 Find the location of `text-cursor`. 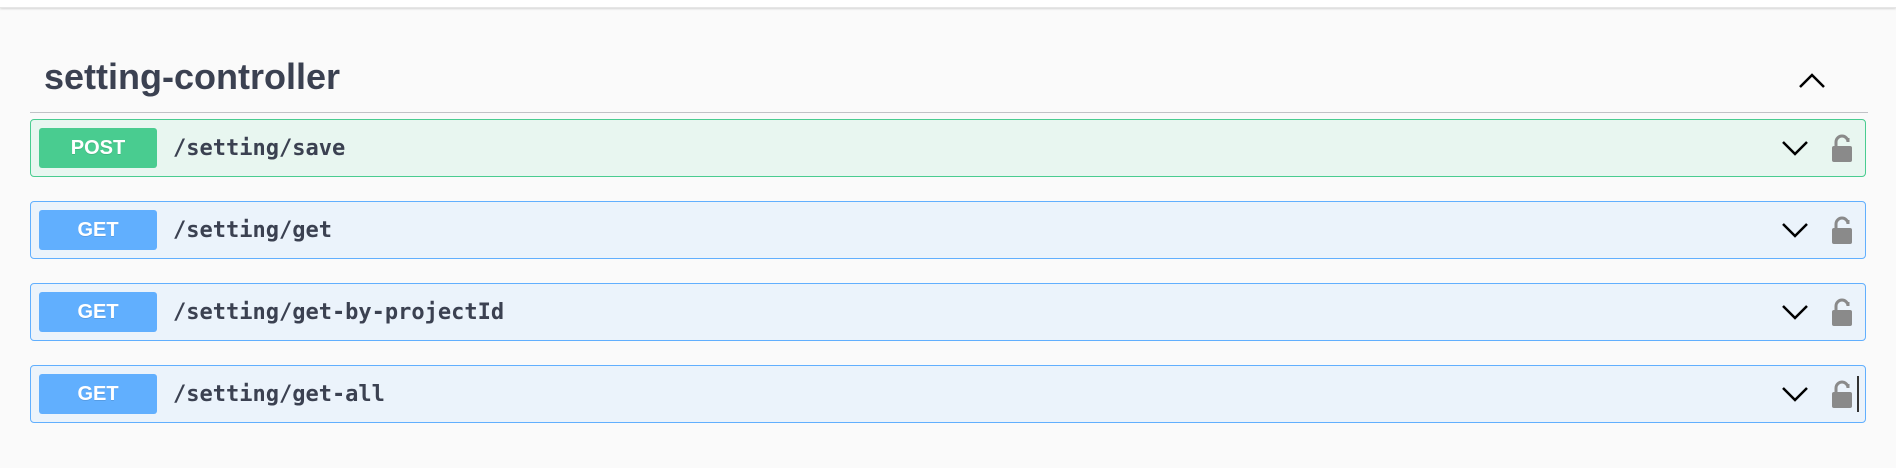

text-cursor is located at coordinates (1858, 394).